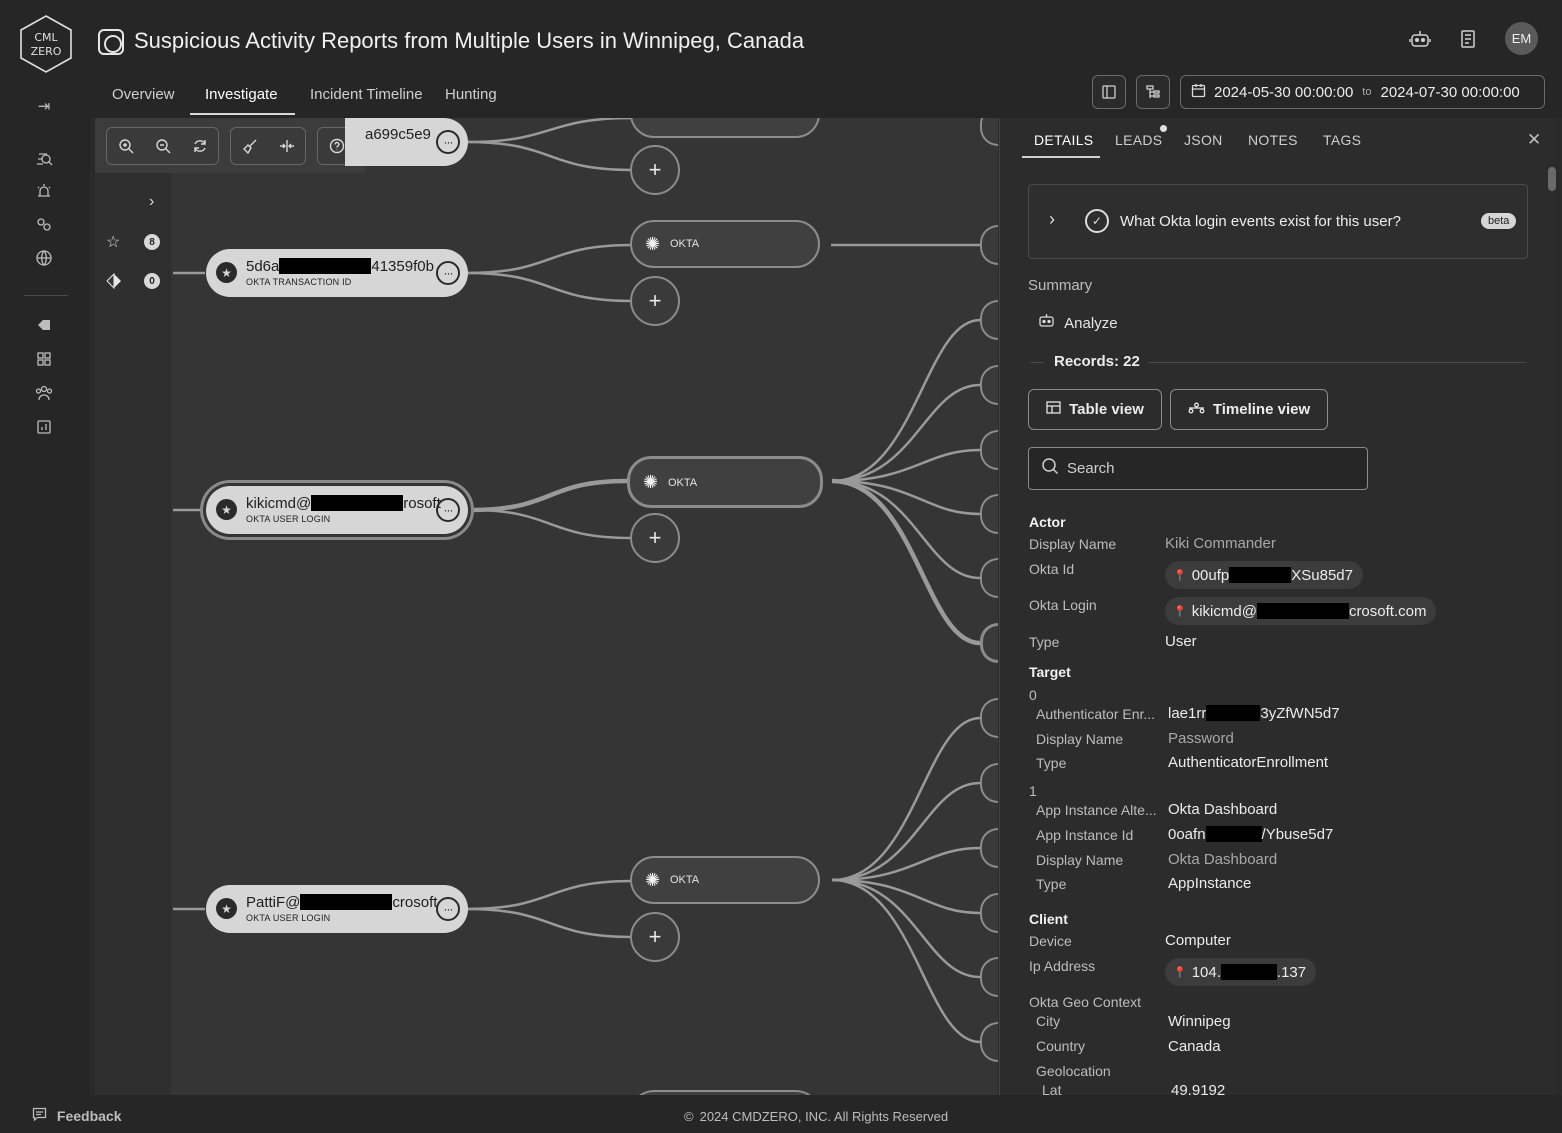 This screenshot has width=1562, height=1133. What do you see at coordinates (1223, 859) in the screenshot?
I see `target-display-name: Okta Dashboard` at bounding box center [1223, 859].